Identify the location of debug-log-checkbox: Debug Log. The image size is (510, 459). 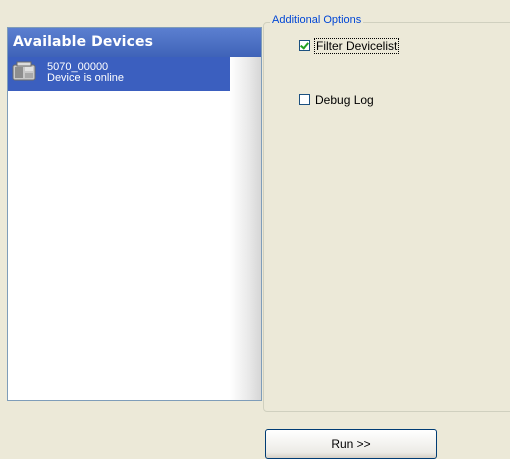
(336, 99).